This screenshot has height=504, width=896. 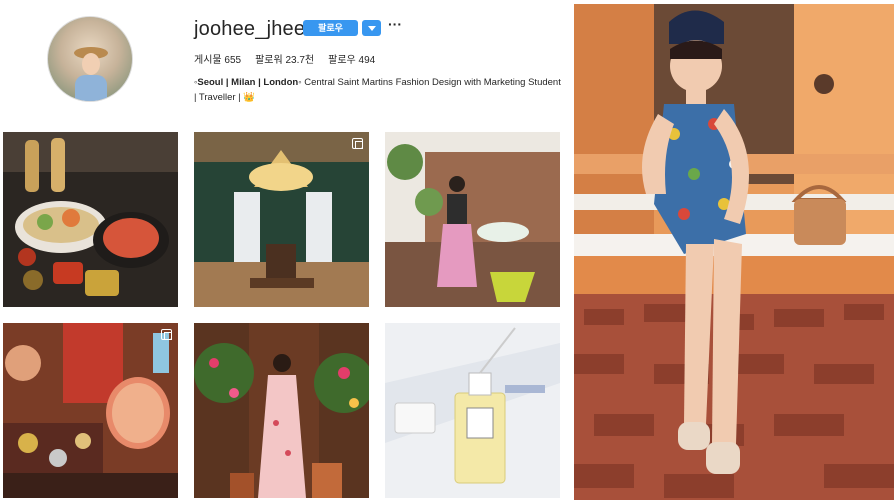 What do you see at coordinates (225, 97) in the screenshot?
I see `bio-line2: | Traveller | 👑` at bounding box center [225, 97].